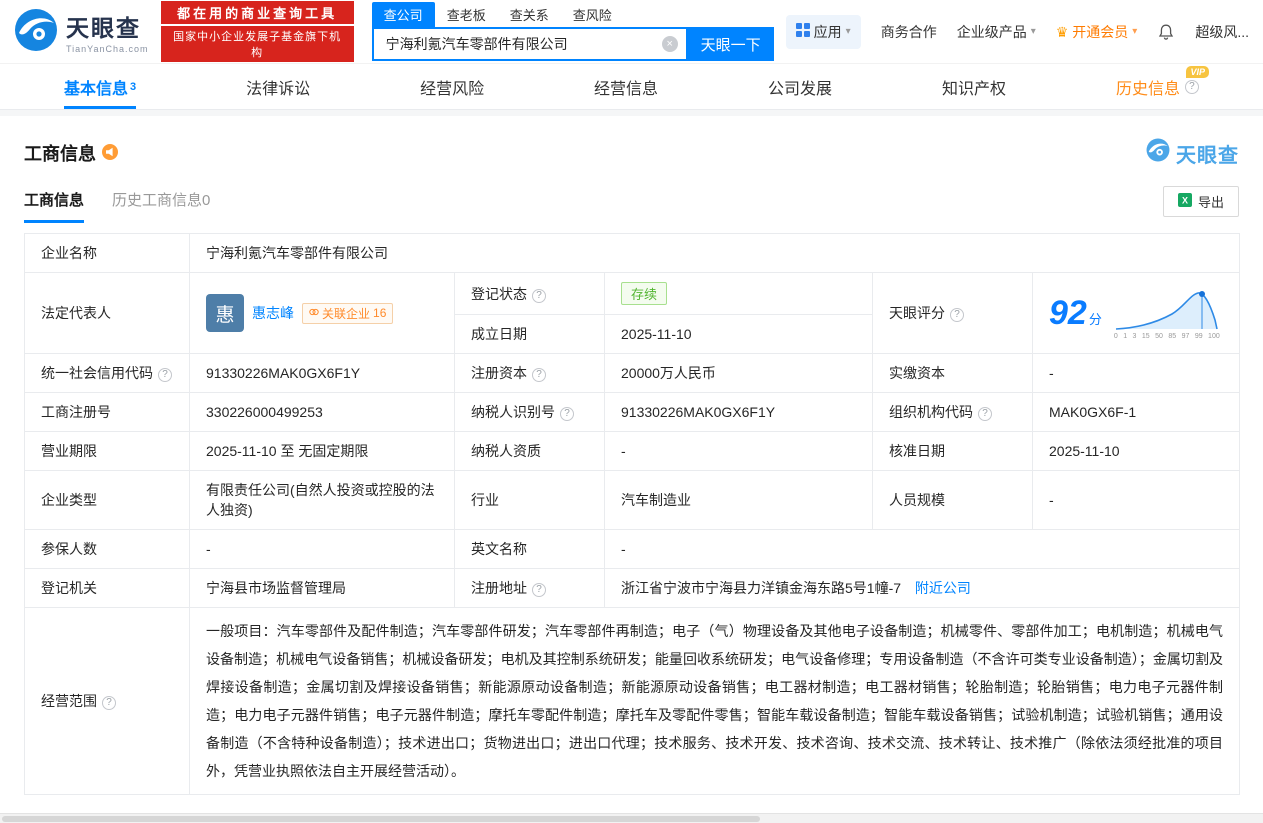  Describe the element at coordinates (1166, 32) in the screenshot. I see `notification-bell-icon` at that location.